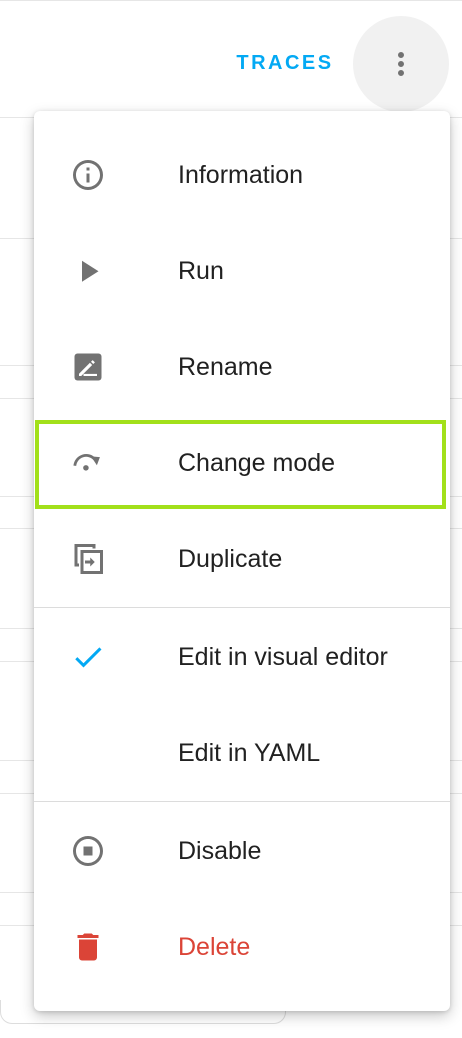  Describe the element at coordinates (88, 367) in the screenshot. I see `rename-box-icon` at that location.